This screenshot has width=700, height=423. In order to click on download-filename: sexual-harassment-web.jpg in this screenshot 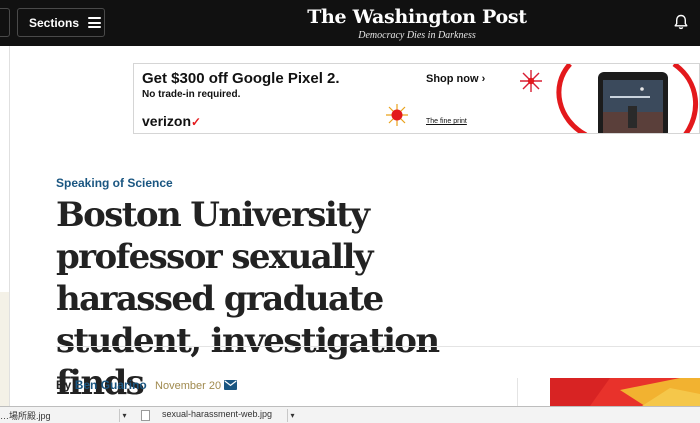, I will do `click(217, 414)`.